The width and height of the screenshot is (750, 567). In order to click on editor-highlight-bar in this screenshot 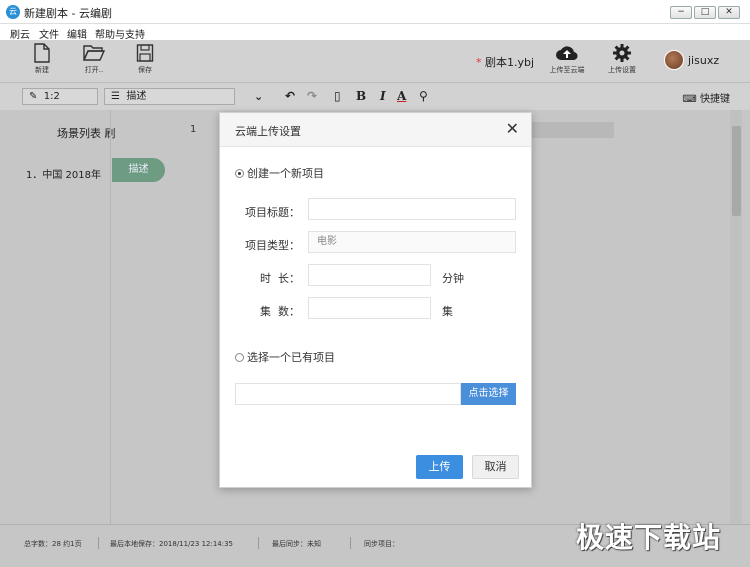, I will do `click(572, 130)`.